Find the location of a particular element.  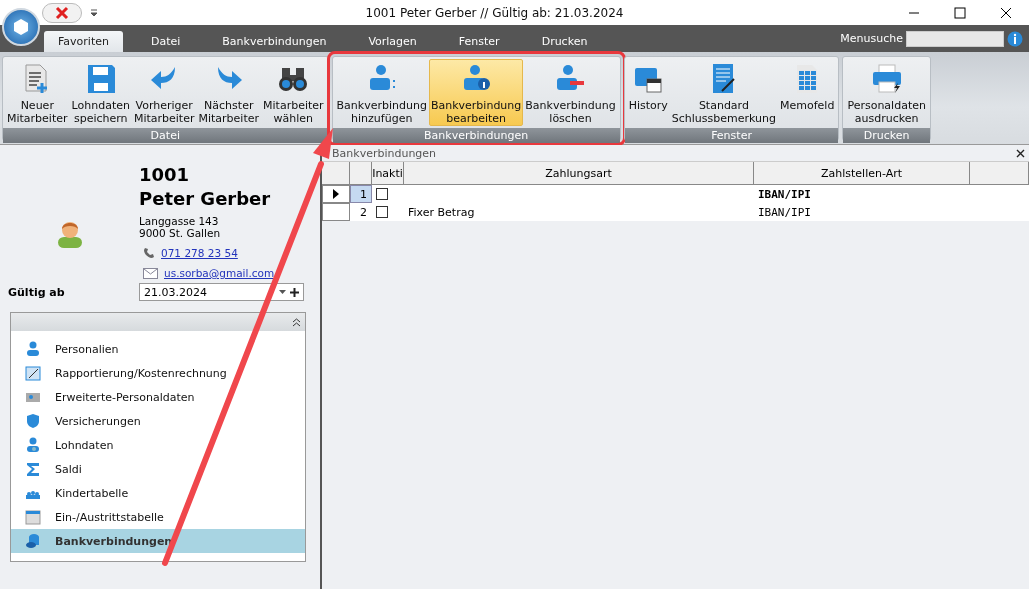

ribbon-button: Bankverbindung löschen is located at coordinates (570, 92).